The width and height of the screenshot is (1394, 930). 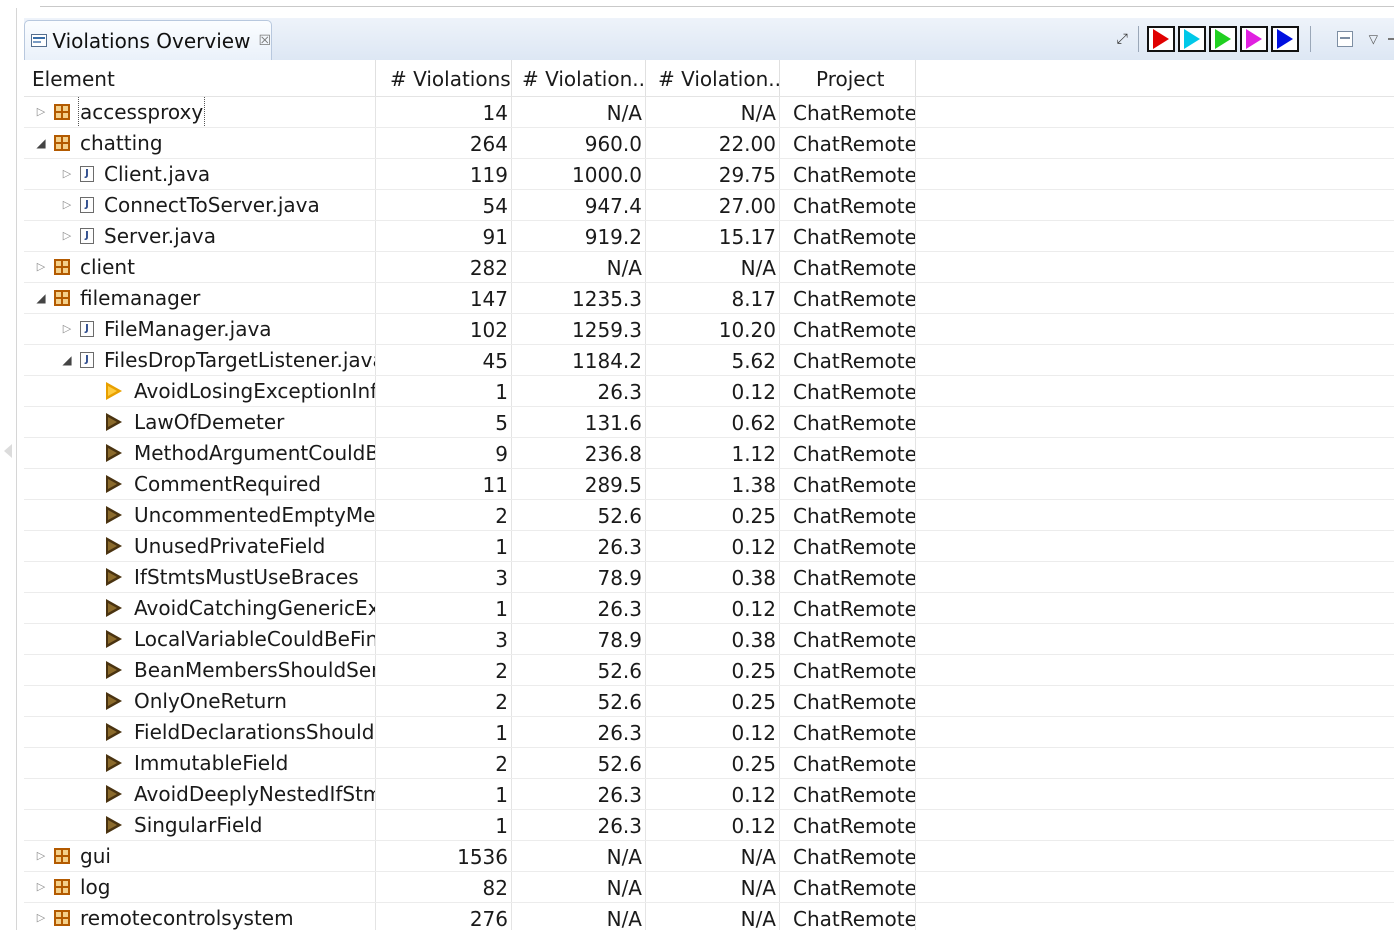 I want to click on element-label: OnlyOneReturn, so click(x=210, y=701).